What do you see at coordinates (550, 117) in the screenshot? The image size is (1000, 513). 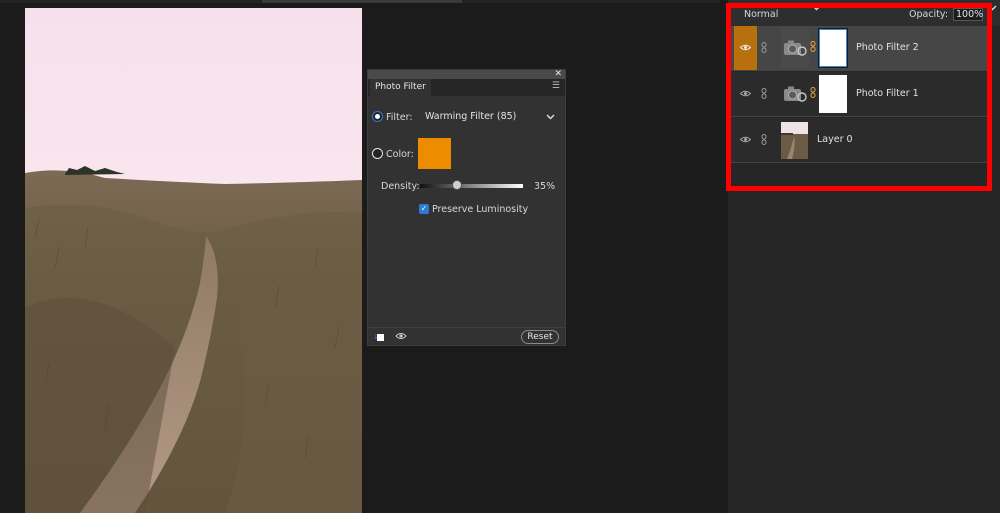 I see `chevron-down-icon` at bounding box center [550, 117].